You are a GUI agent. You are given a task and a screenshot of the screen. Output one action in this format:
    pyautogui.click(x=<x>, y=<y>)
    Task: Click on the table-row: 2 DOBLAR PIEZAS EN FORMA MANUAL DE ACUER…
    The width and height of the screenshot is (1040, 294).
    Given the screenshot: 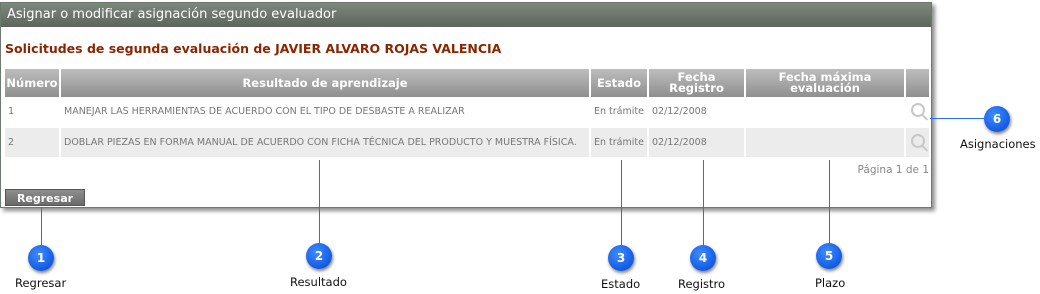 What is the action you would take?
    pyautogui.click(x=468, y=143)
    